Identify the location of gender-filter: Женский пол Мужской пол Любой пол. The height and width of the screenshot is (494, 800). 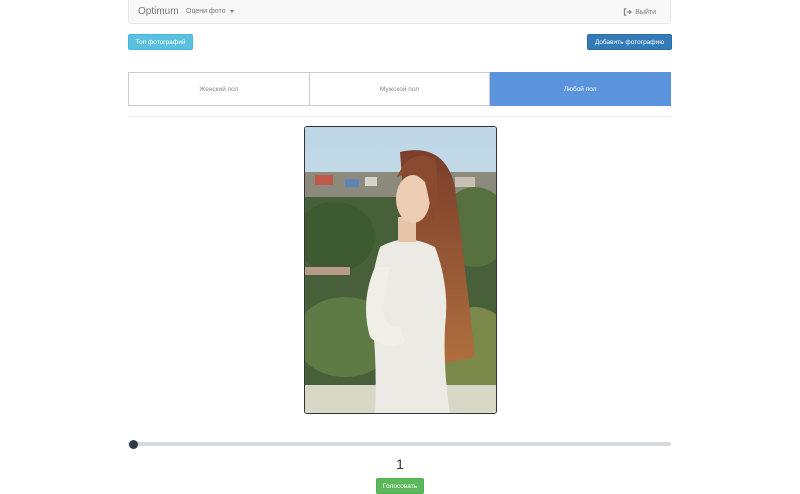
(400, 89).